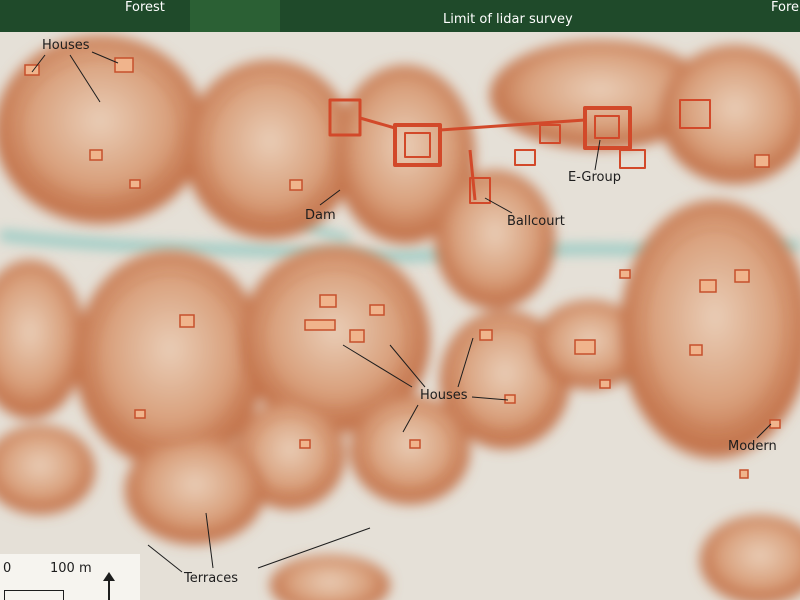  What do you see at coordinates (594, 177) in the screenshot?
I see `egroup-label: E-Group` at bounding box center [594, 177].